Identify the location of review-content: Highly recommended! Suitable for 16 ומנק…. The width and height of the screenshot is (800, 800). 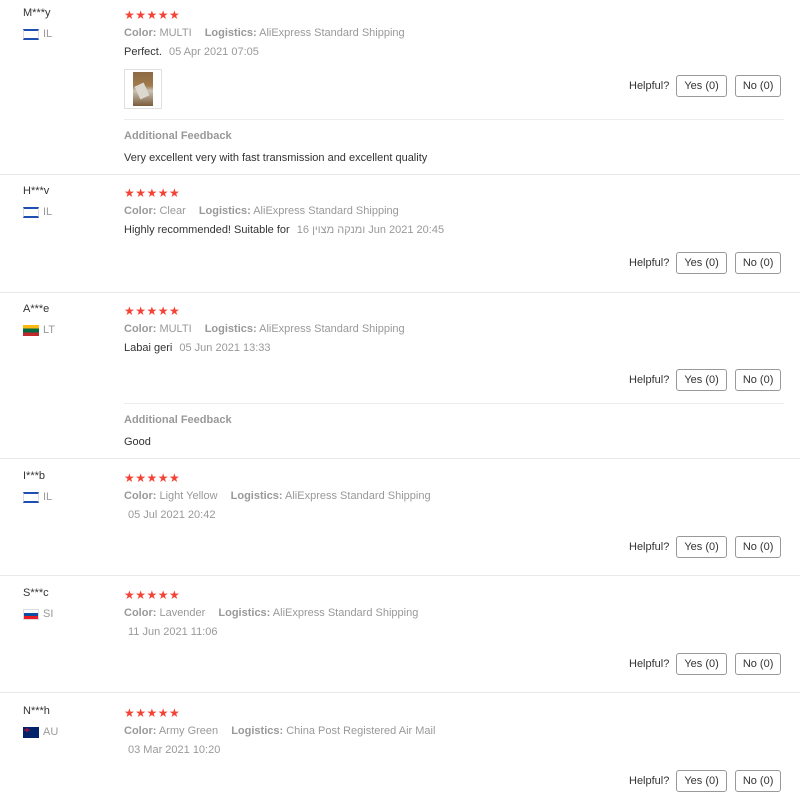
(284, 230).